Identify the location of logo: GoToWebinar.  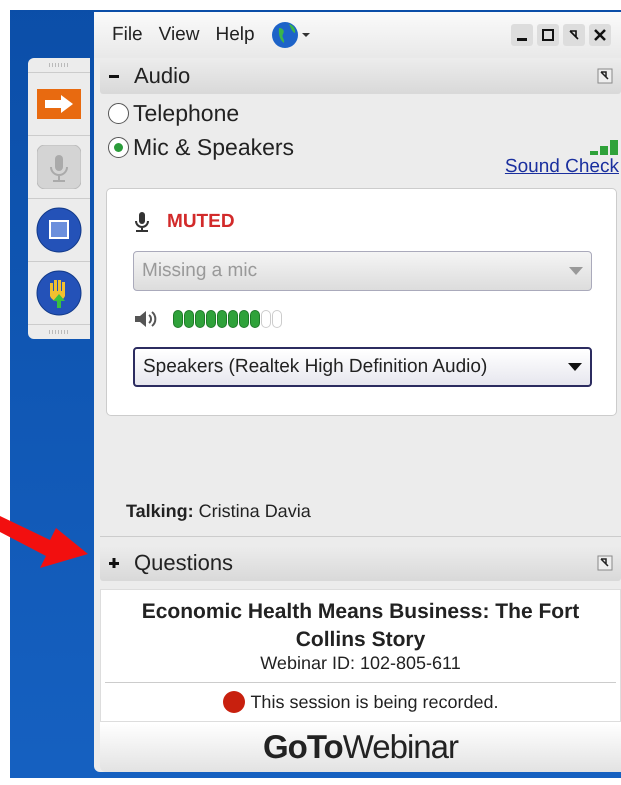
(360, 747).